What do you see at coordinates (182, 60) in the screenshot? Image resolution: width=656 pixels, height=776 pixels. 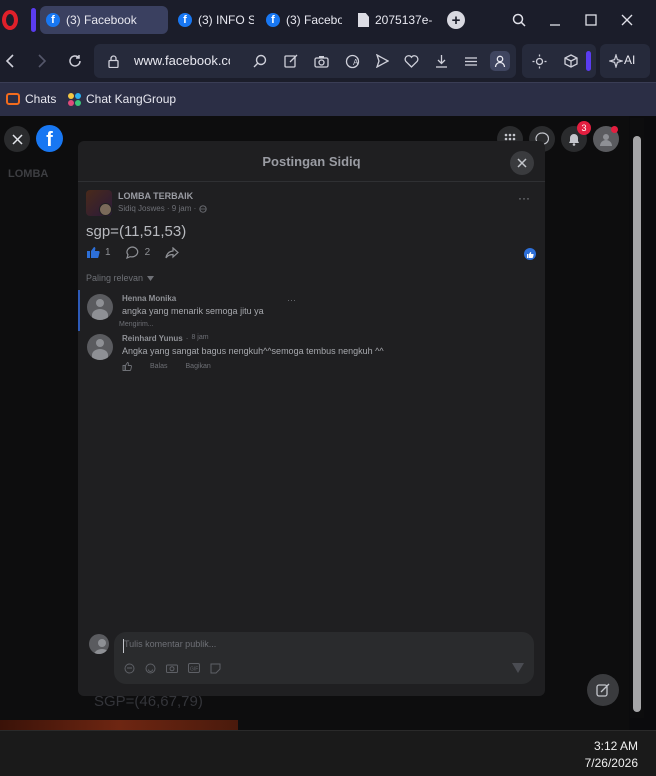 I see `url-text: www.facebook.com` at bounding box center [182, 60].